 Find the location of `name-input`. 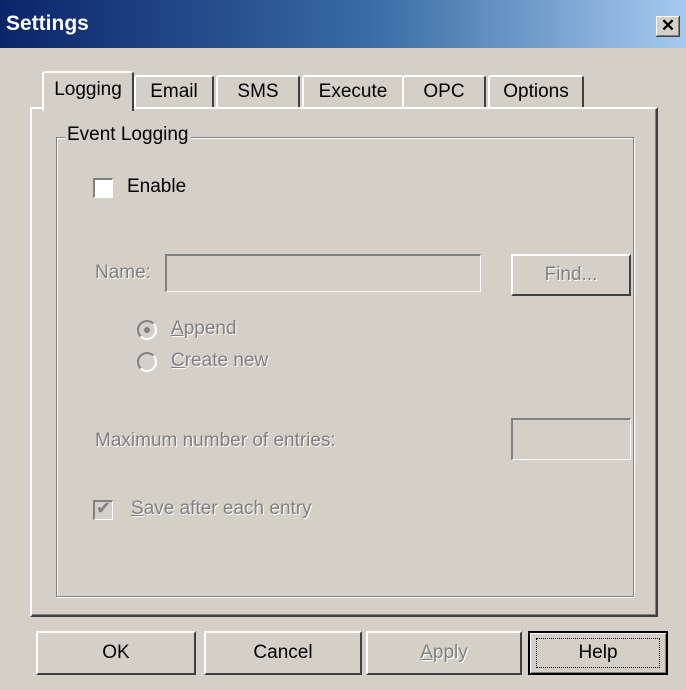

name-input is located at coordinates (323, 273).